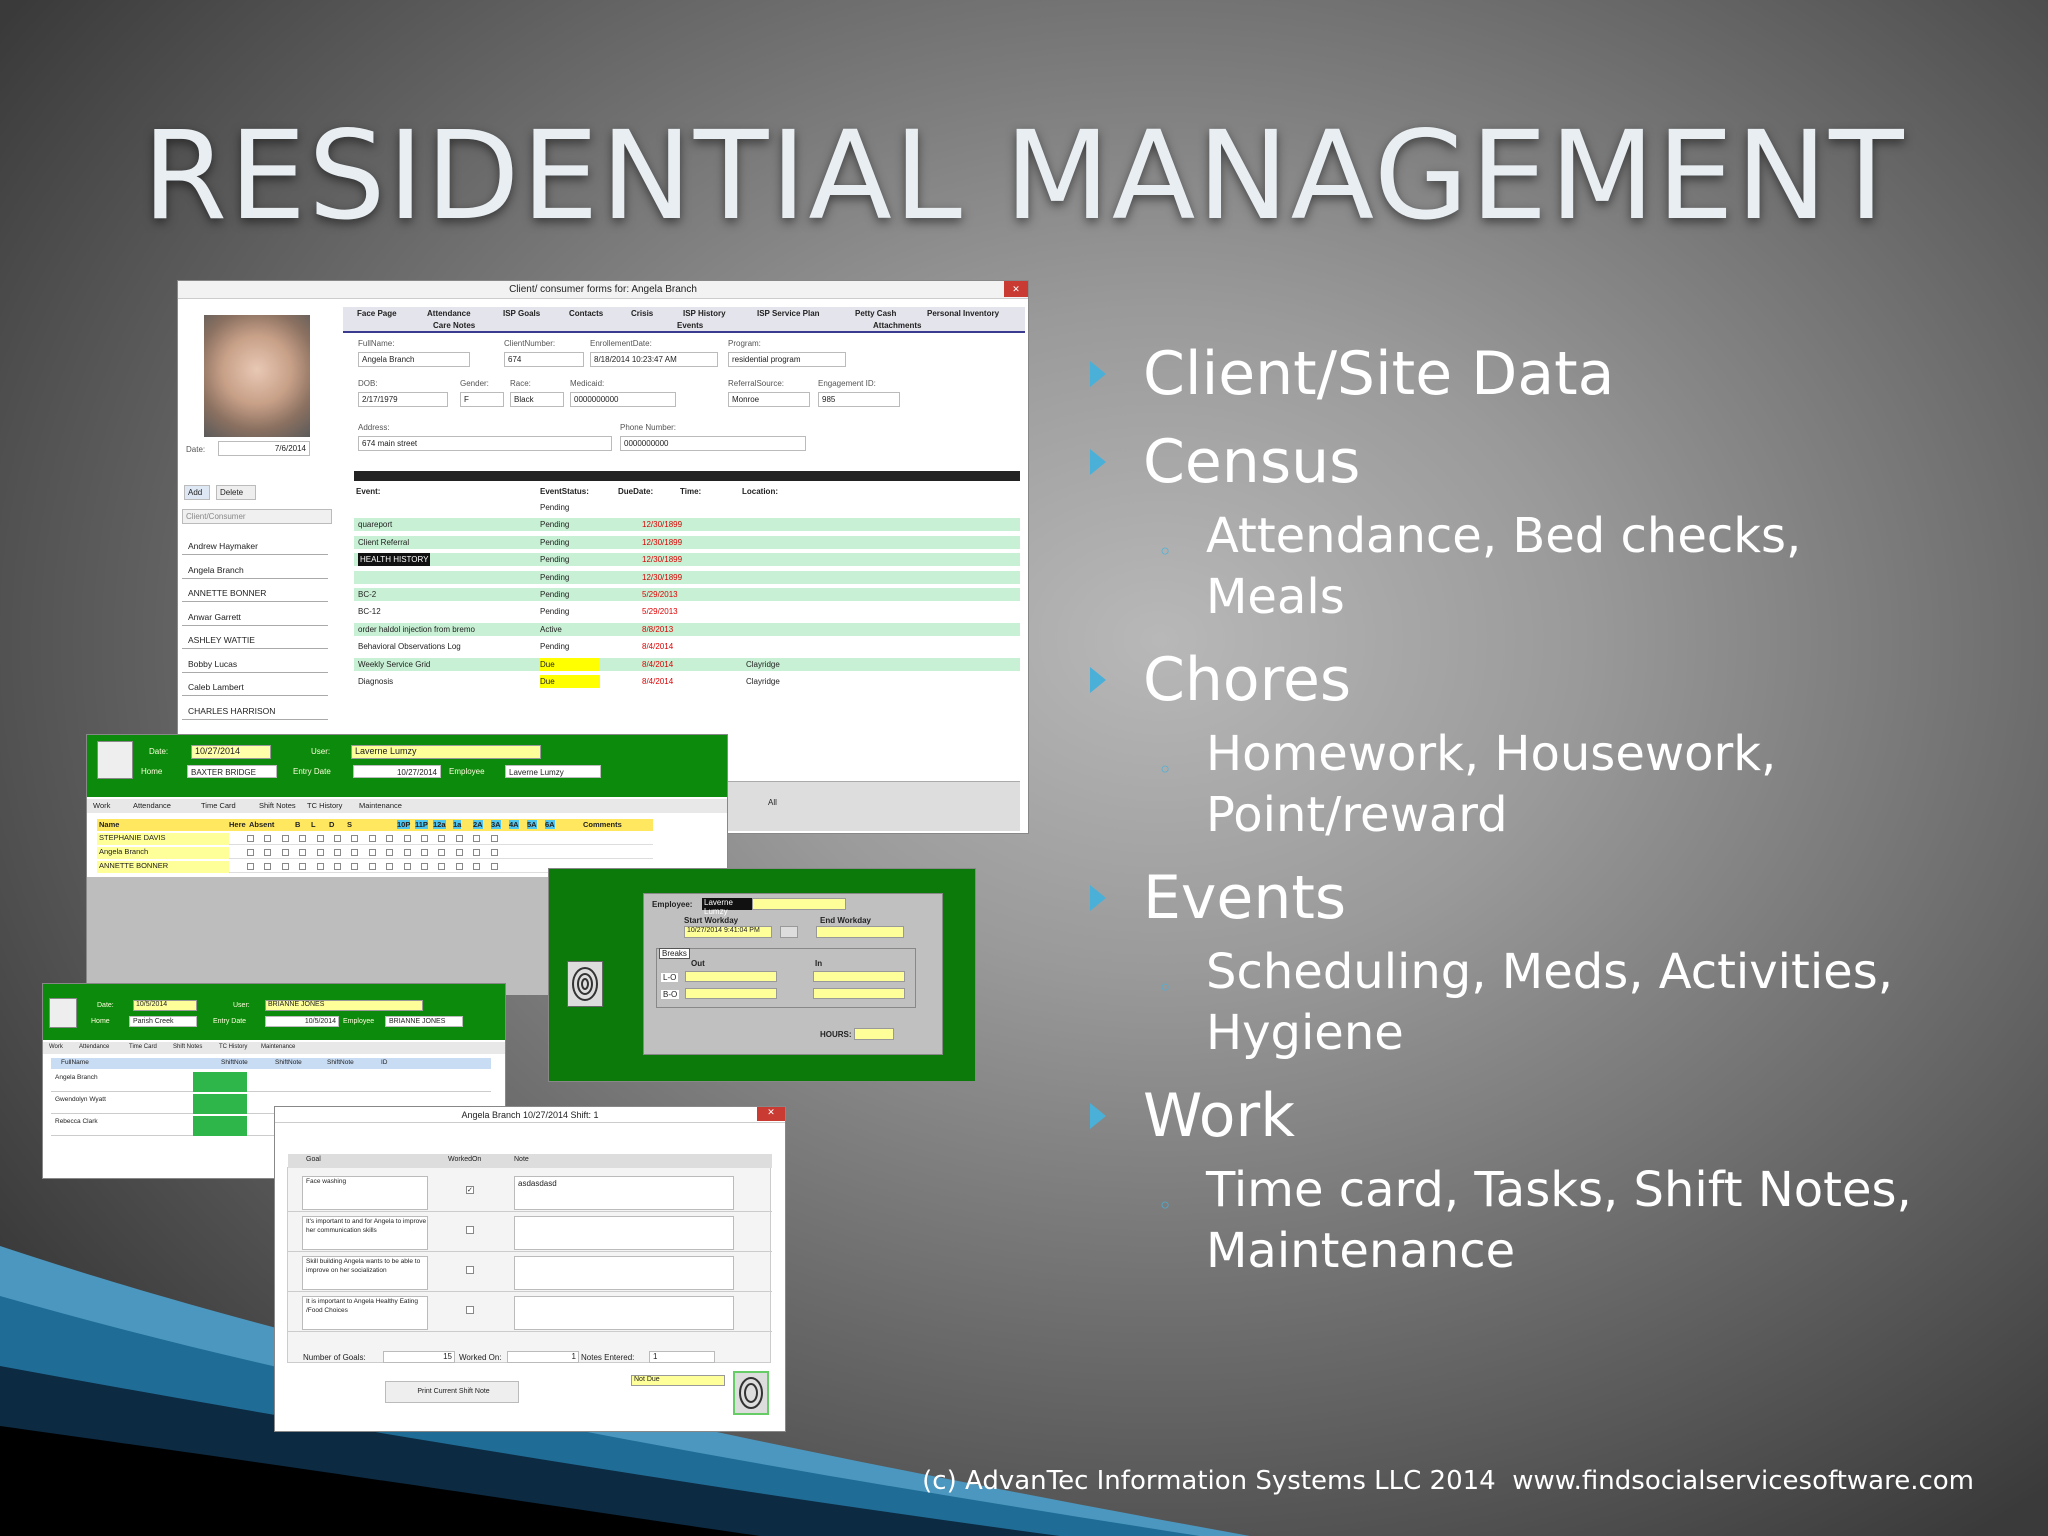 Image resolution: width=2048 pixels, height=1536 pixels. I want to click on field-clientnumber: 674, so click(544, 359).